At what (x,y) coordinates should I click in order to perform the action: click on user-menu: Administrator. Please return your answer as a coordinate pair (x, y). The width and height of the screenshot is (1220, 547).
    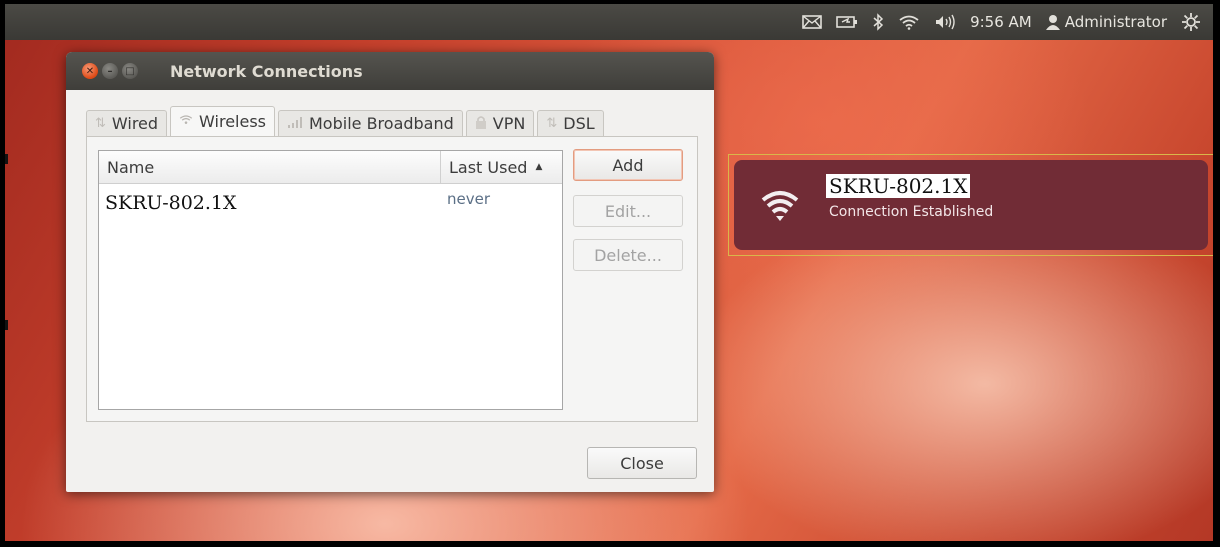
    Looking at the image, I should click on (1106, 22).